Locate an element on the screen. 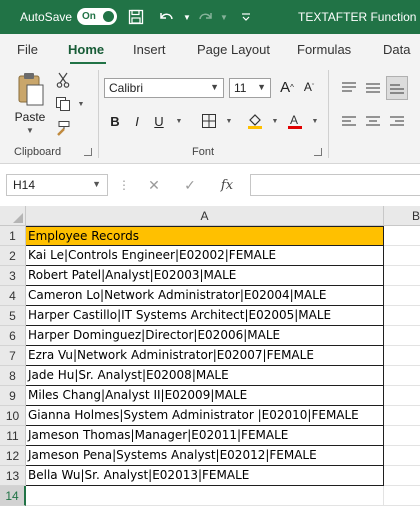 This screenshot has width=420, height=509. font-color-icon: A is located at coordinates (295, 121).